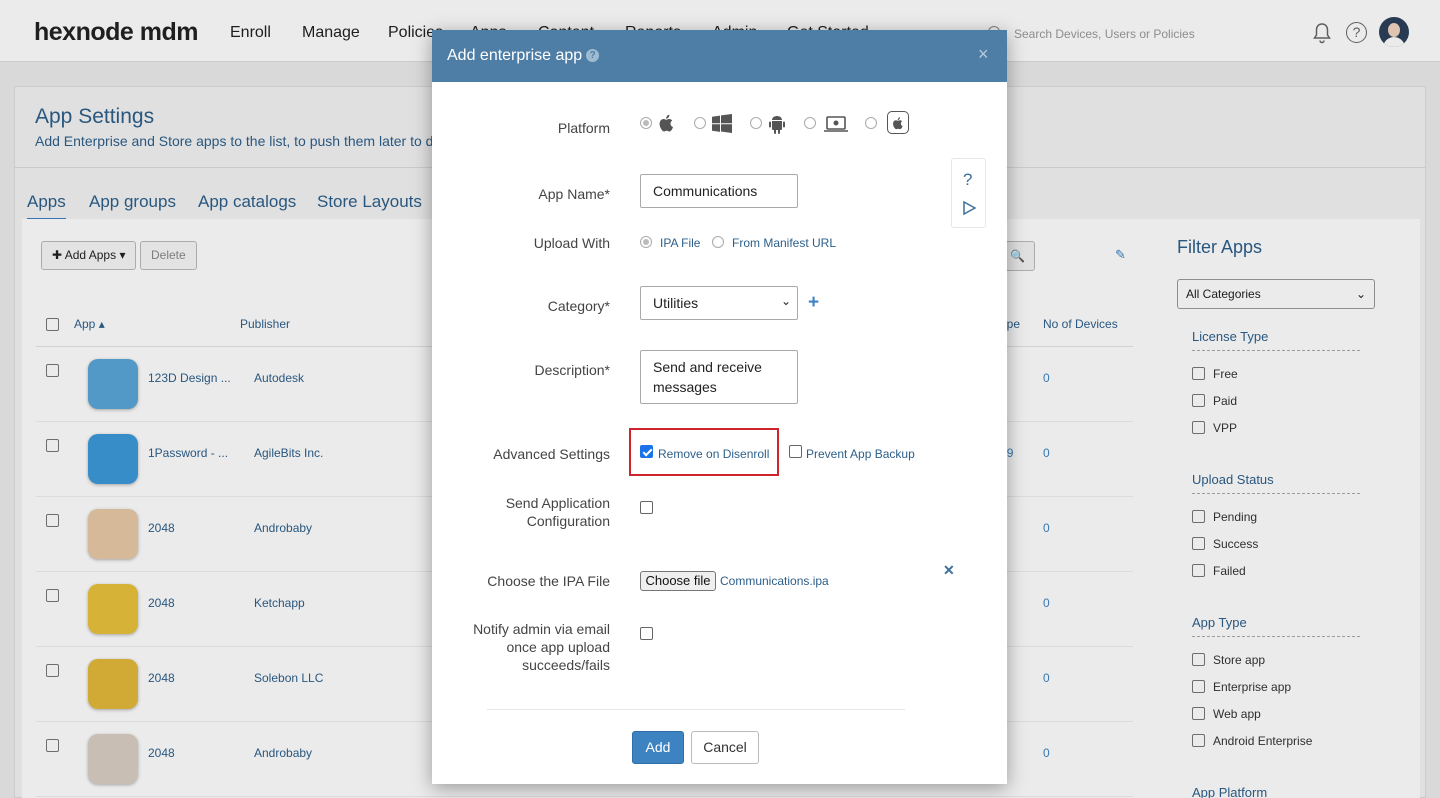 Image resolution: width=1440 pixels, height=798 pixels. What do you see at coordinates (810, 123) in the screenshot?
I see `platform-macos-radio` at bounding box center [810, 123].